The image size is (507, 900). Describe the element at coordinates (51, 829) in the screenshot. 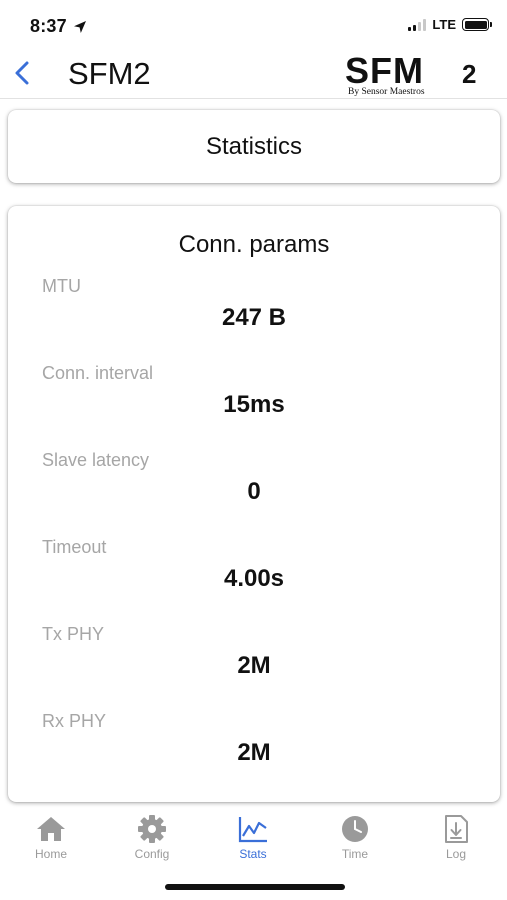

I see `house-icon` at that location.